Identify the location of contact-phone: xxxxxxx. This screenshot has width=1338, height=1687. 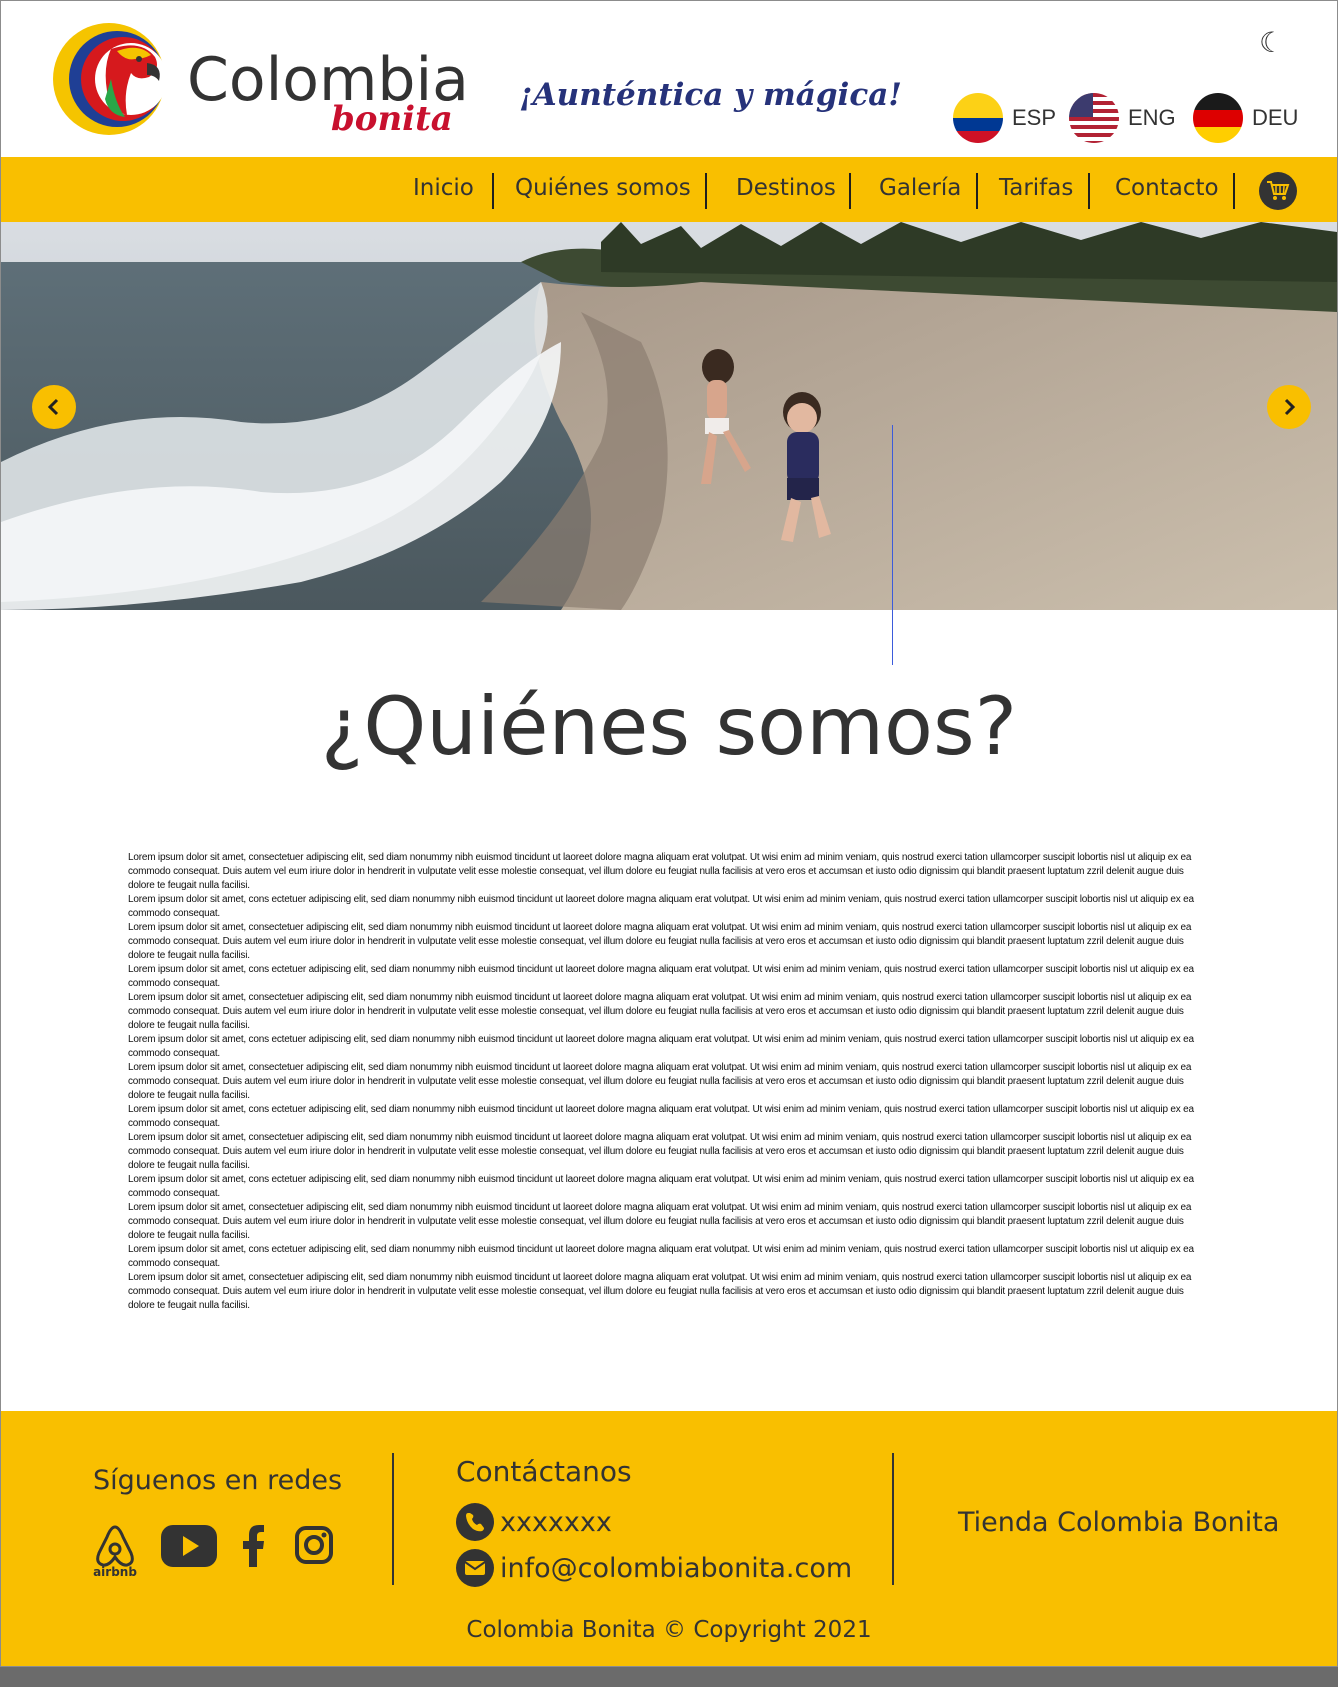
(534, 1522).